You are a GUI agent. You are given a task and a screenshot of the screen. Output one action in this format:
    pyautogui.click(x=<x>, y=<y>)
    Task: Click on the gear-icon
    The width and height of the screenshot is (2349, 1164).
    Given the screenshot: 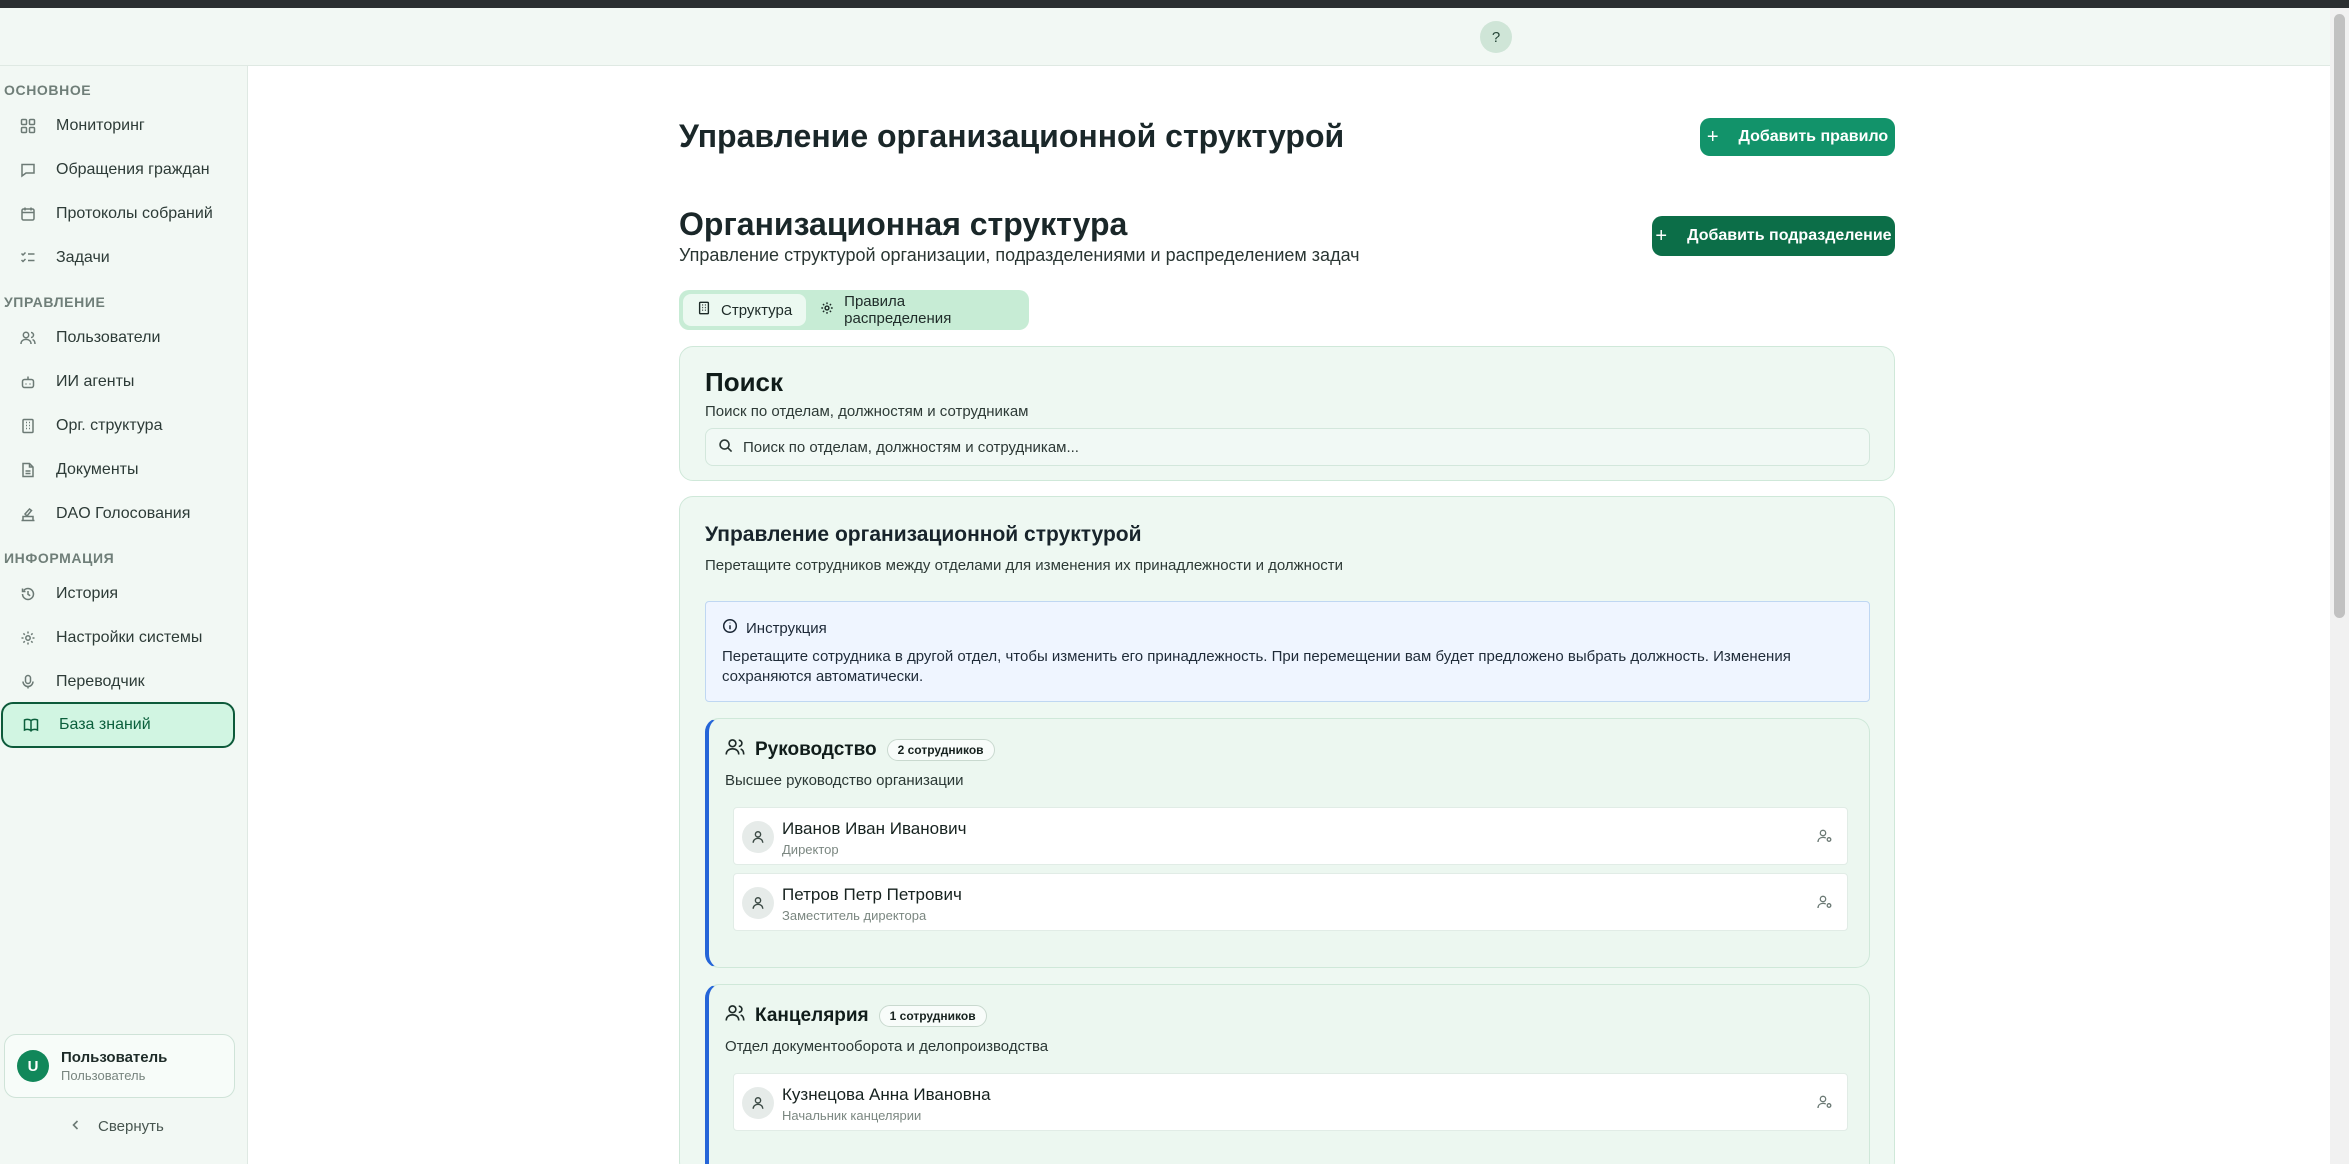 What is the action you would take?
    pyautogui.click(x=28, y=638)
    